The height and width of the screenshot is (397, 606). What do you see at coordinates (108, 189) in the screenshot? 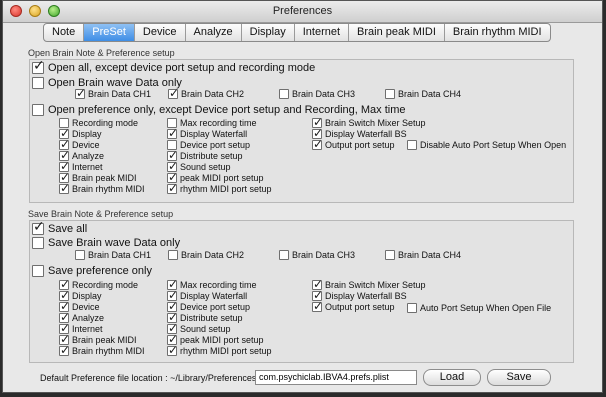
I see `open-col1-label: Brain rhythm MIDI` at bounding box center [108, 189].